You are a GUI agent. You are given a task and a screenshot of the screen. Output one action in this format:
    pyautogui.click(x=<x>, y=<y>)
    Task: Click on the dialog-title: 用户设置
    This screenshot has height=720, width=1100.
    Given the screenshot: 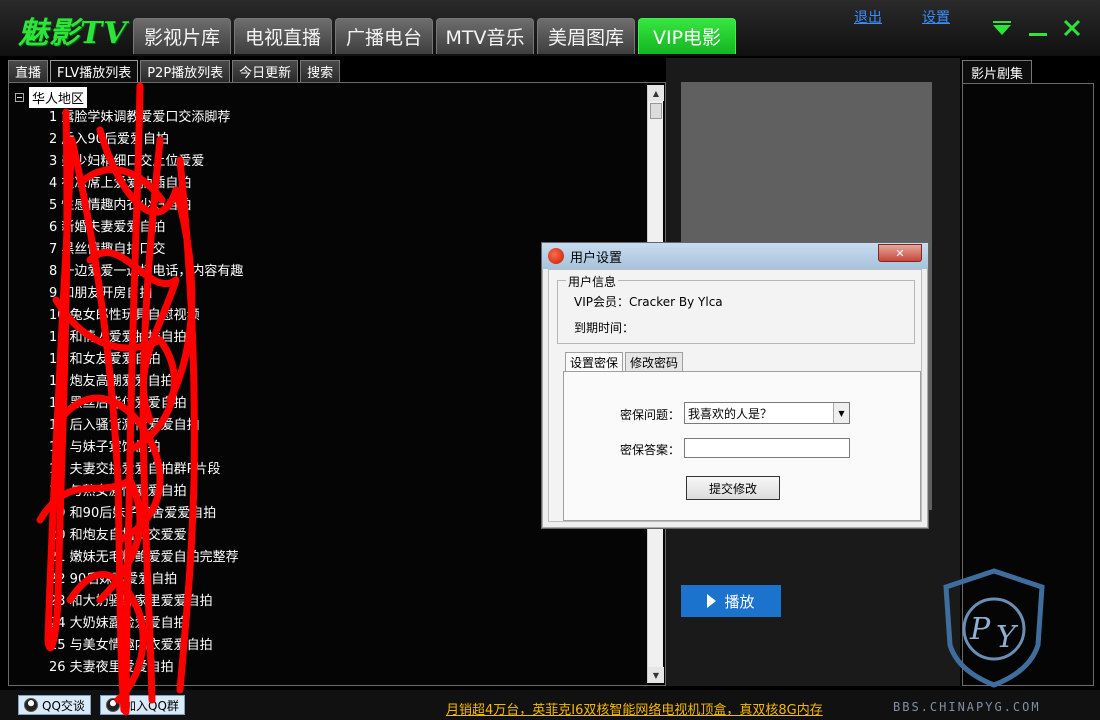 What is the action you would take?
    pyautogui.click(x=596, y=258)
    